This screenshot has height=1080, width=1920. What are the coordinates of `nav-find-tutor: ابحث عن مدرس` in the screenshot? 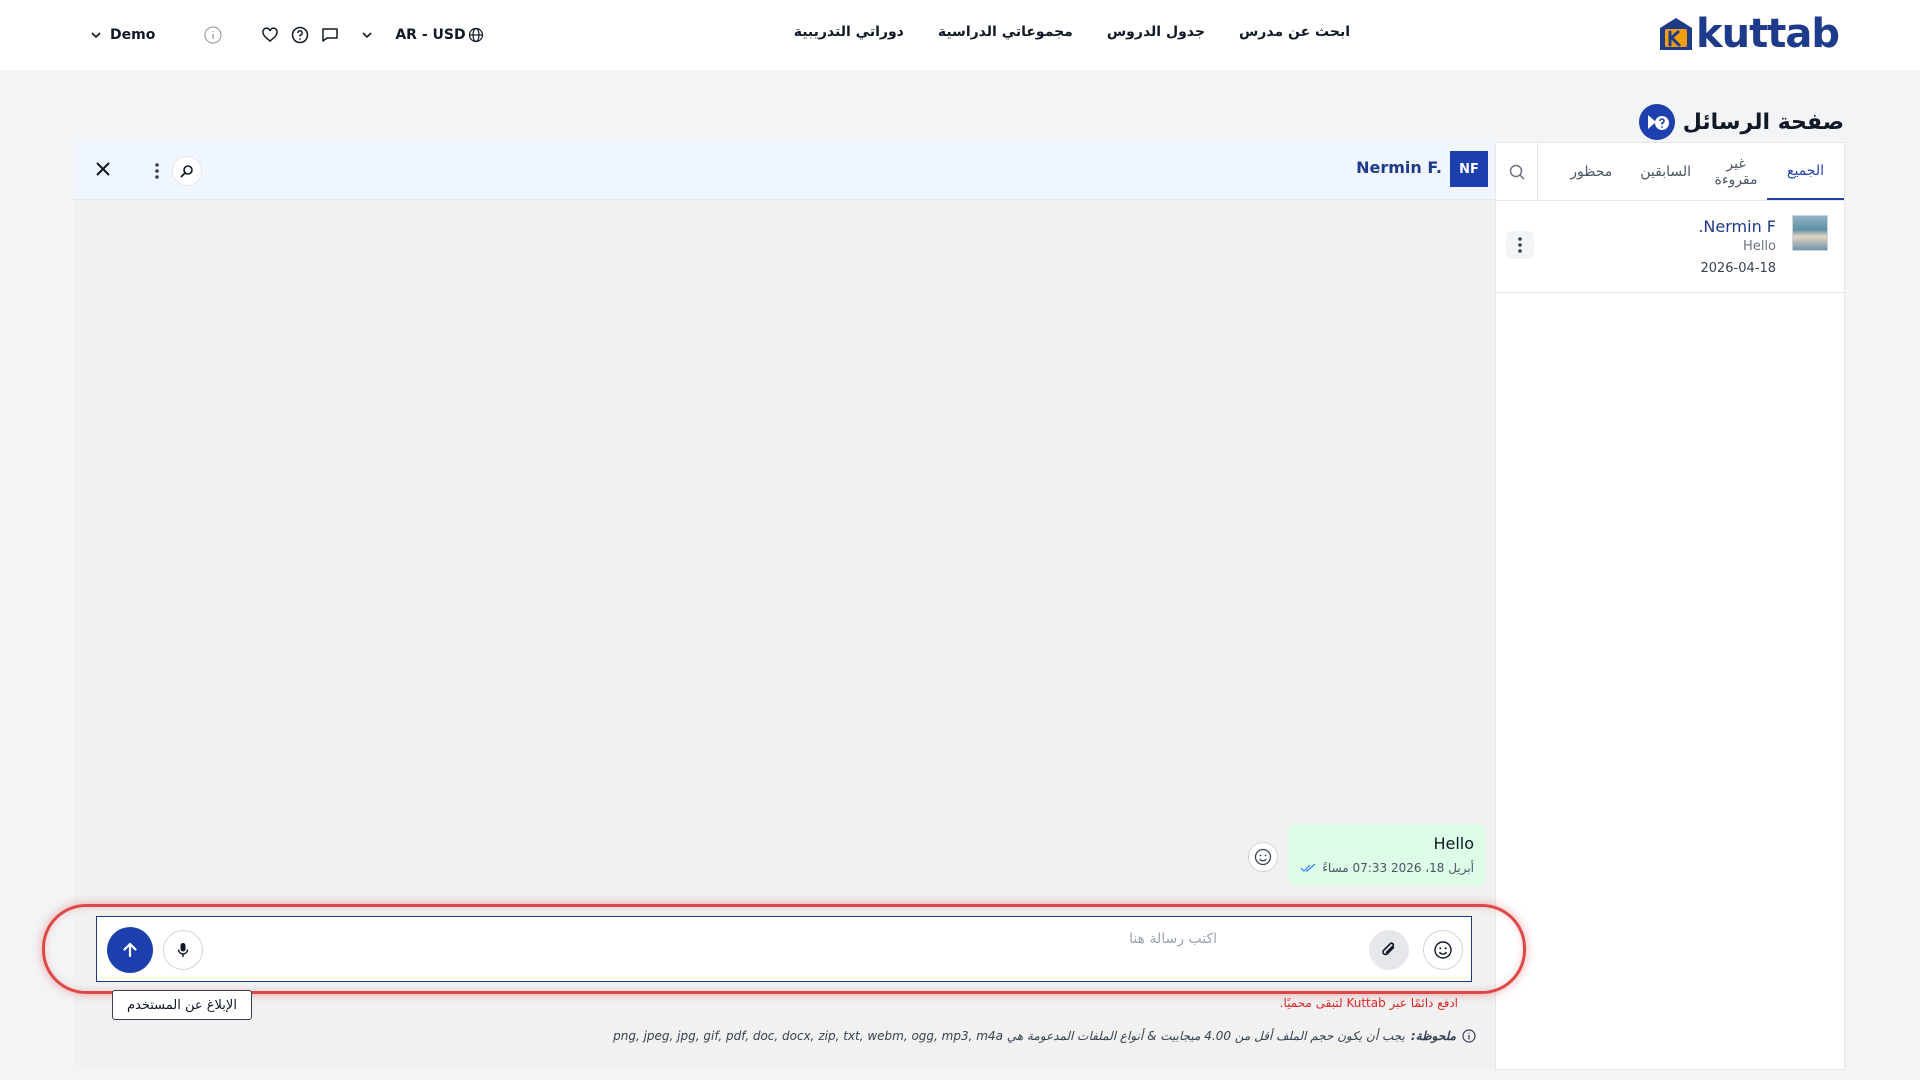 It's located at (1294, 32).